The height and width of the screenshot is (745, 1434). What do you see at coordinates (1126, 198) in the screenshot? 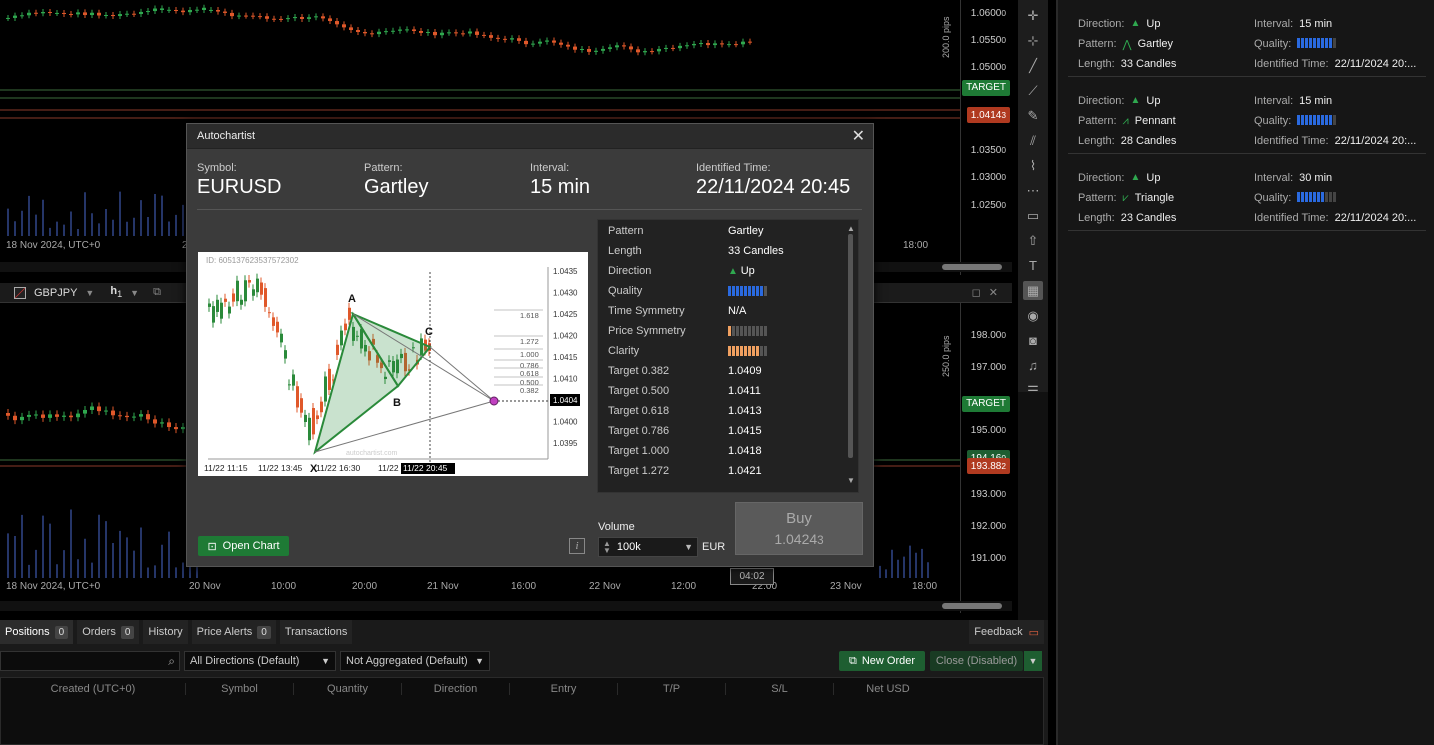
I see `pattern-field: Pattern: ⩗ Triangle` at bounding box center [1126, 198].